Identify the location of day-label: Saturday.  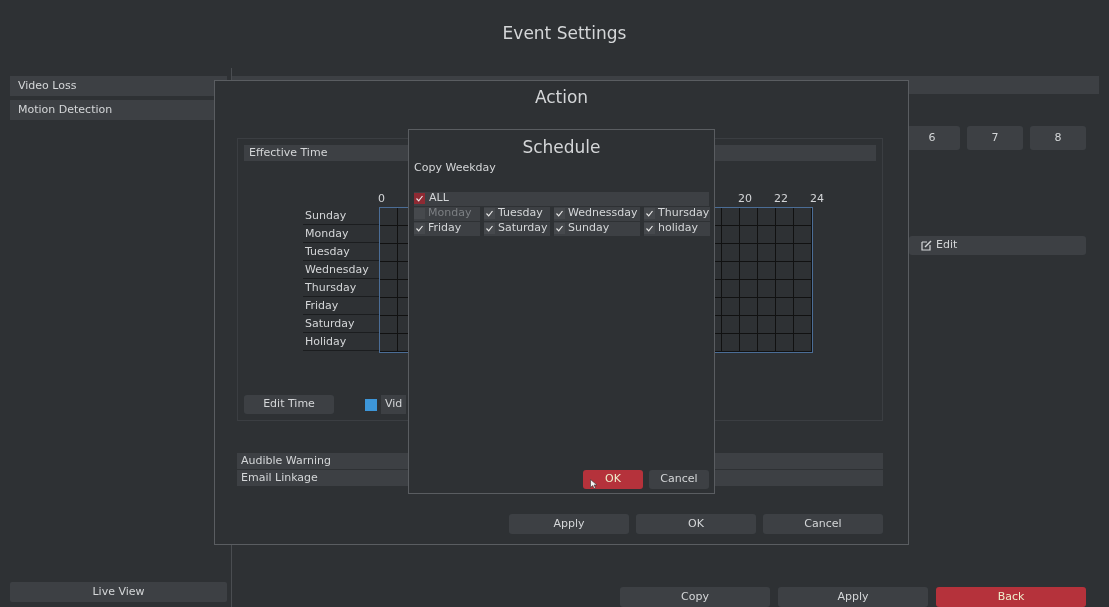
(341, 324).